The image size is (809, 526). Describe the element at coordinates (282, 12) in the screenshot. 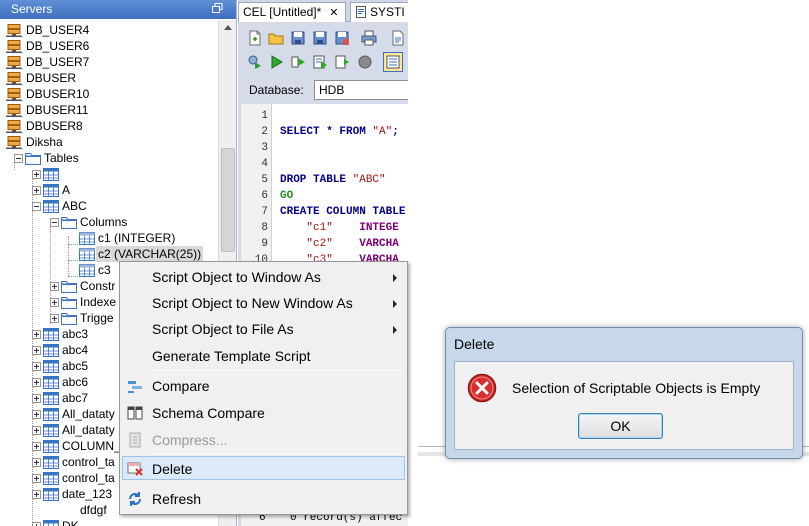

I see `tab-untitled-label: CEL [Untitled]*` at that location.